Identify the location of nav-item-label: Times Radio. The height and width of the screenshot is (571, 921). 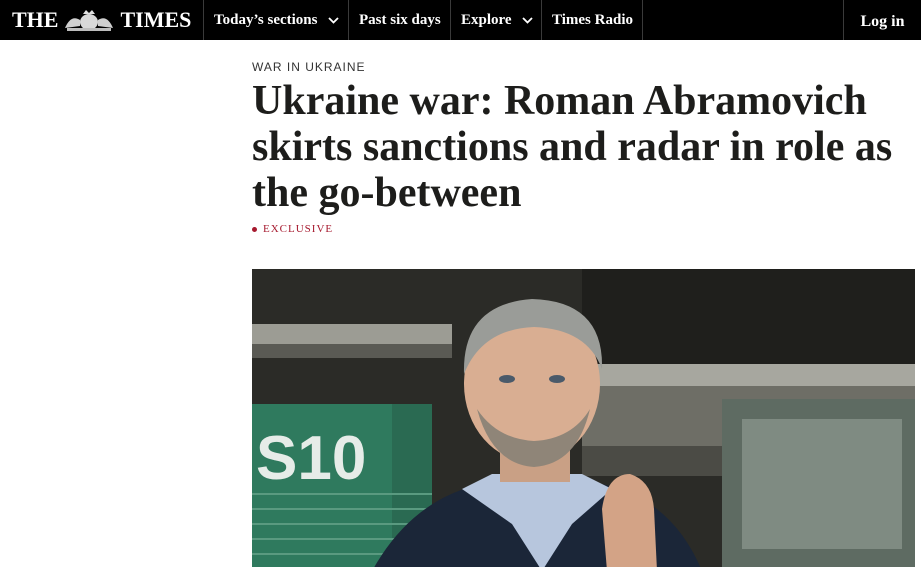
(592, 19).